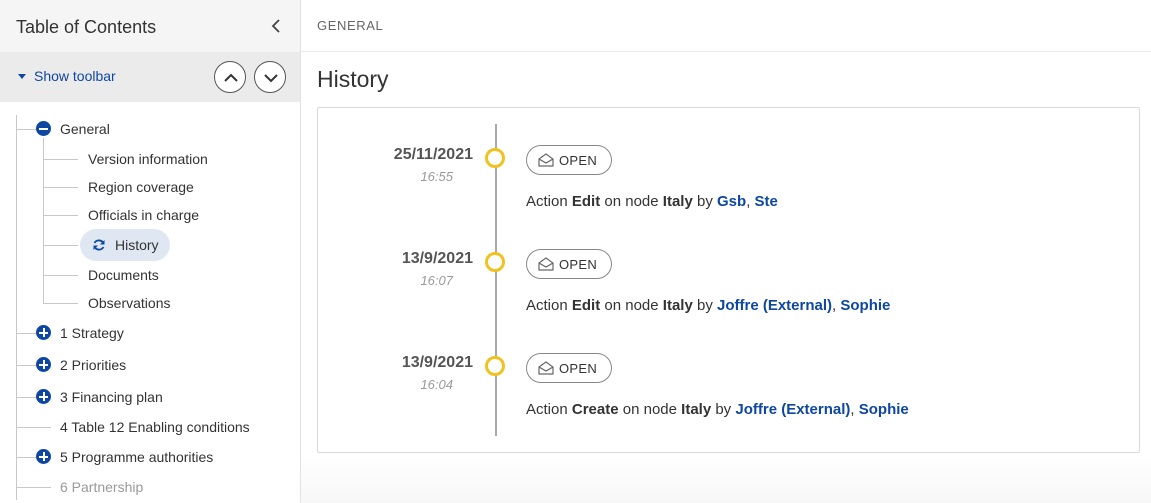 Image resolution: width=1151 pixels, height=503 pixels. What do you see at coordinates (277, 26) in the screenshot?
I see `chevron-left-icon` at bounding box center [277, 26].